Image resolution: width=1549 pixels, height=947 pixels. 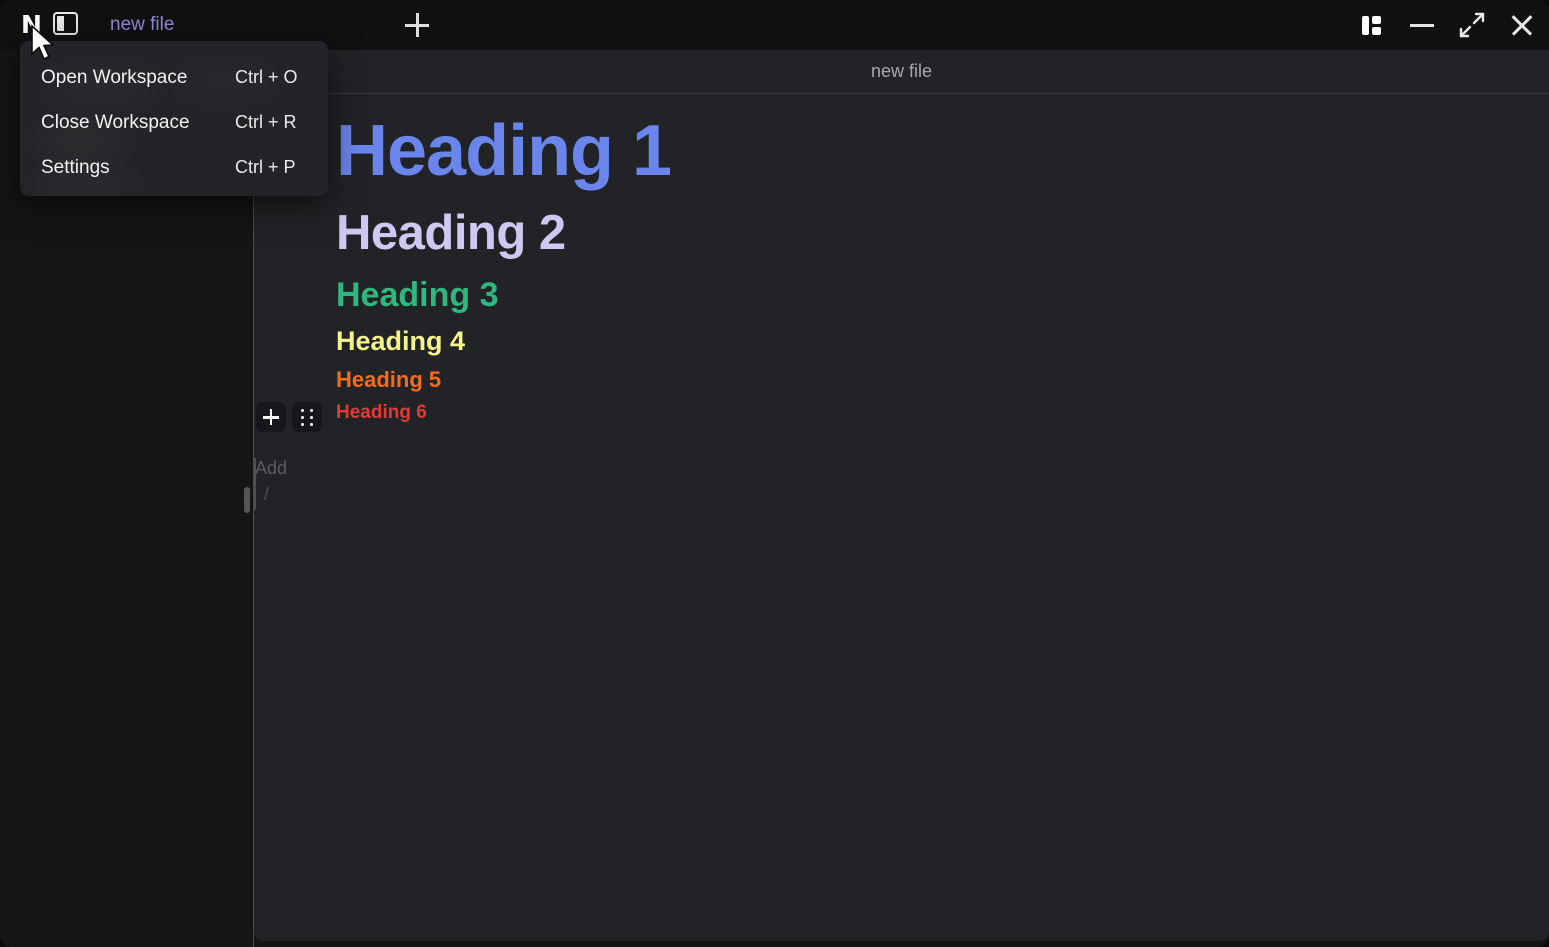 What do you see at coordinates (942, 373) in the screenshot?
I see `heading-5-block: Heading 5` at bounding box center [942, 373].